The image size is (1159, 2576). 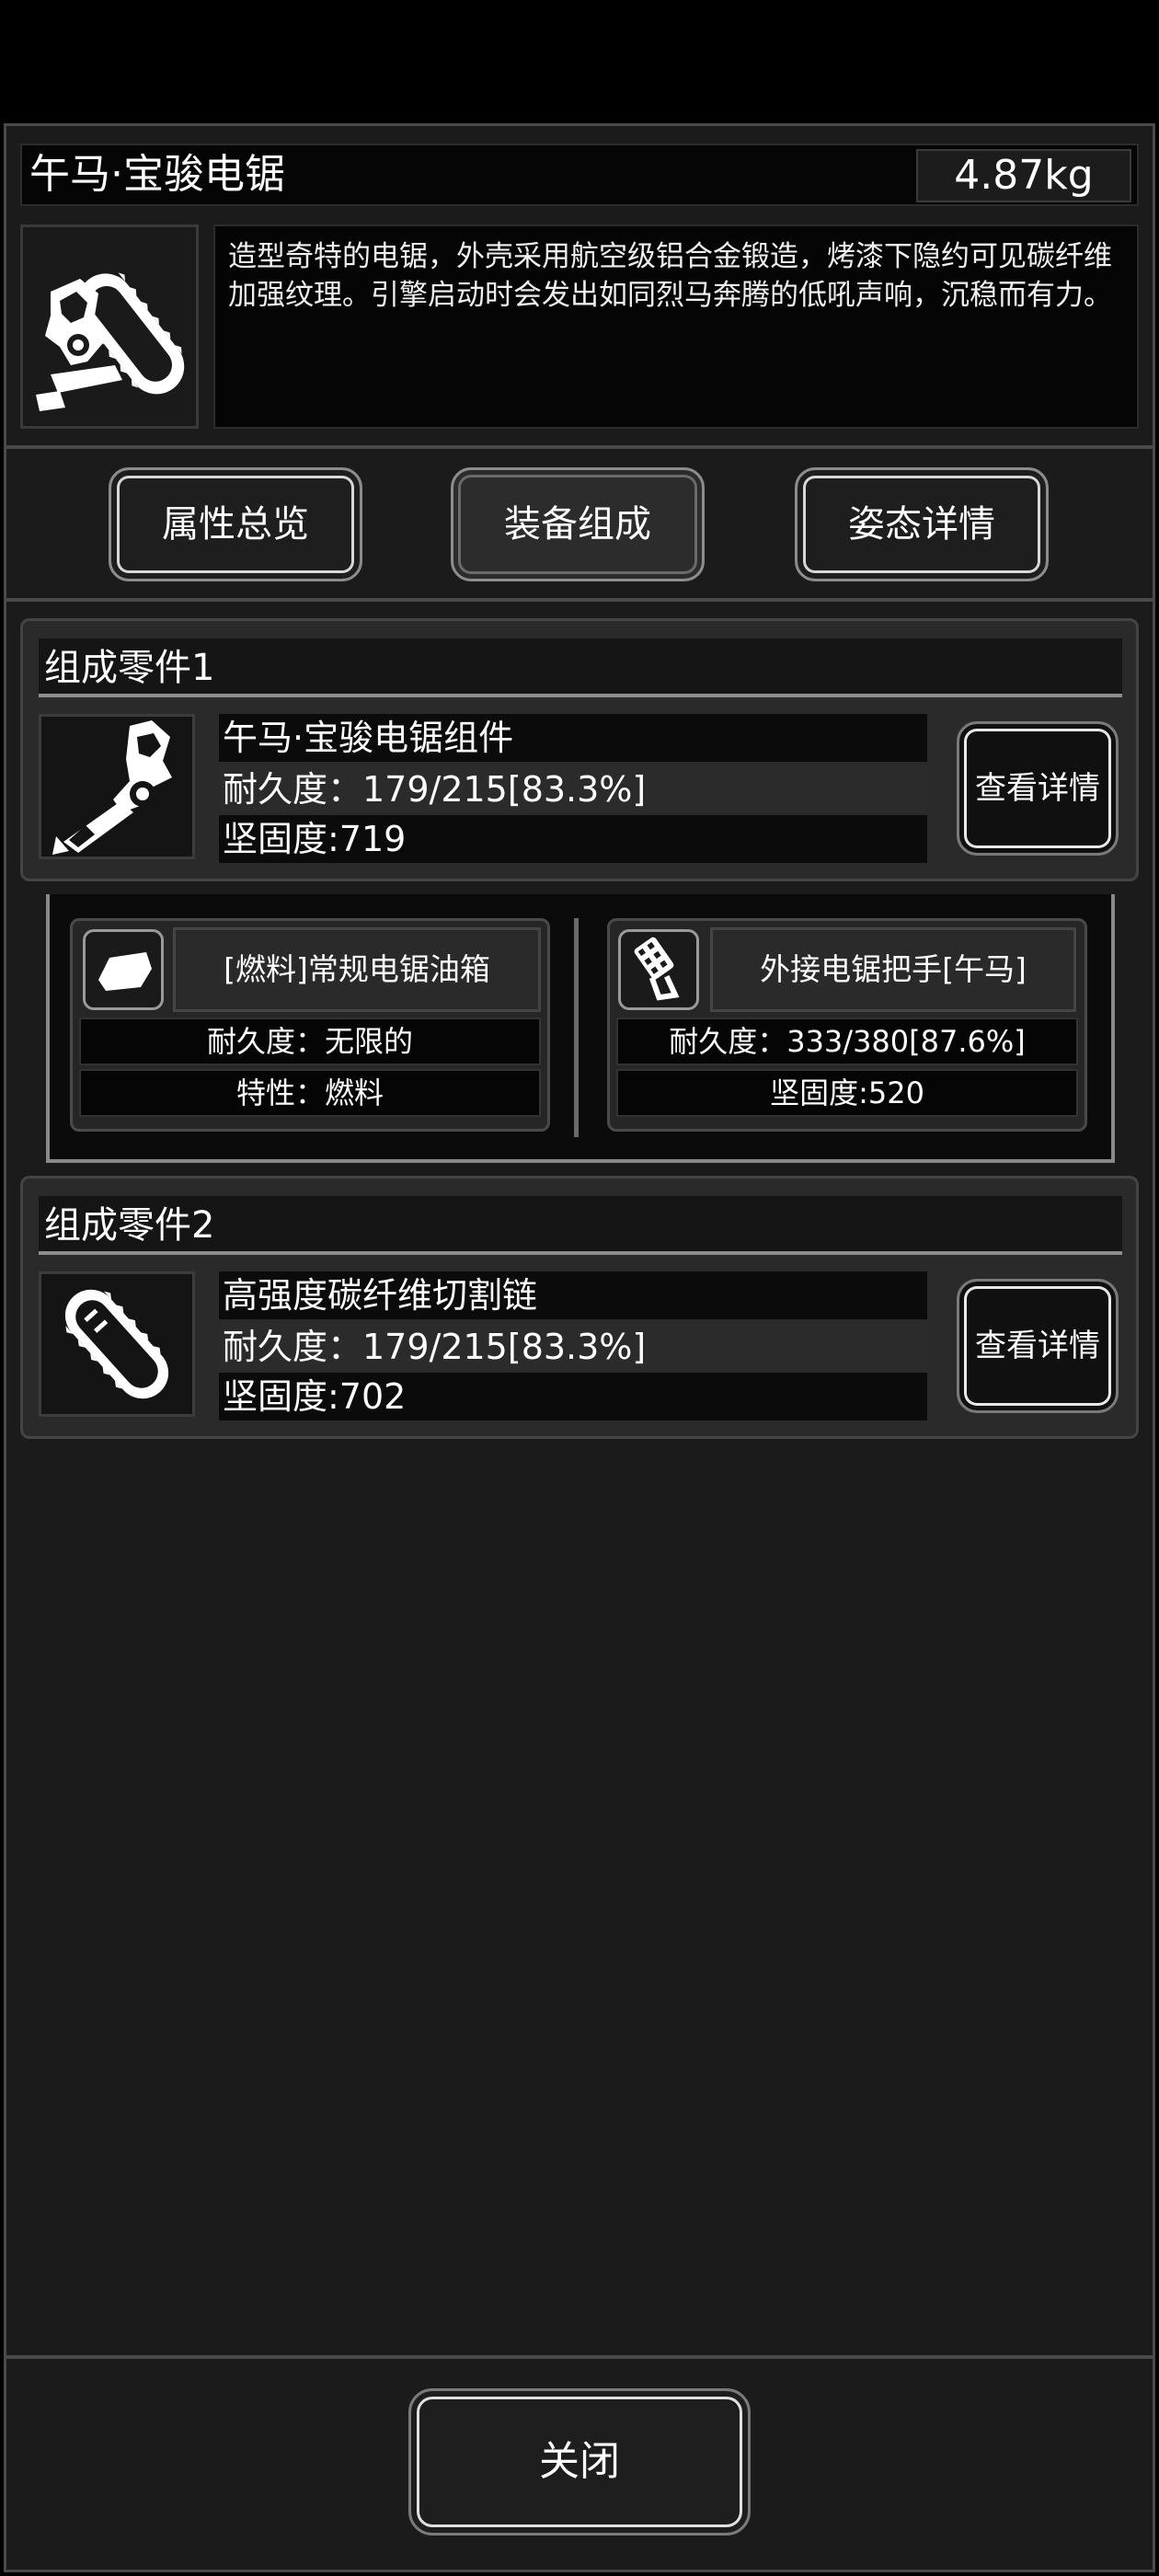 I want to click on subpart-trait: 特性：燃料, so click(x=310, y=1093).